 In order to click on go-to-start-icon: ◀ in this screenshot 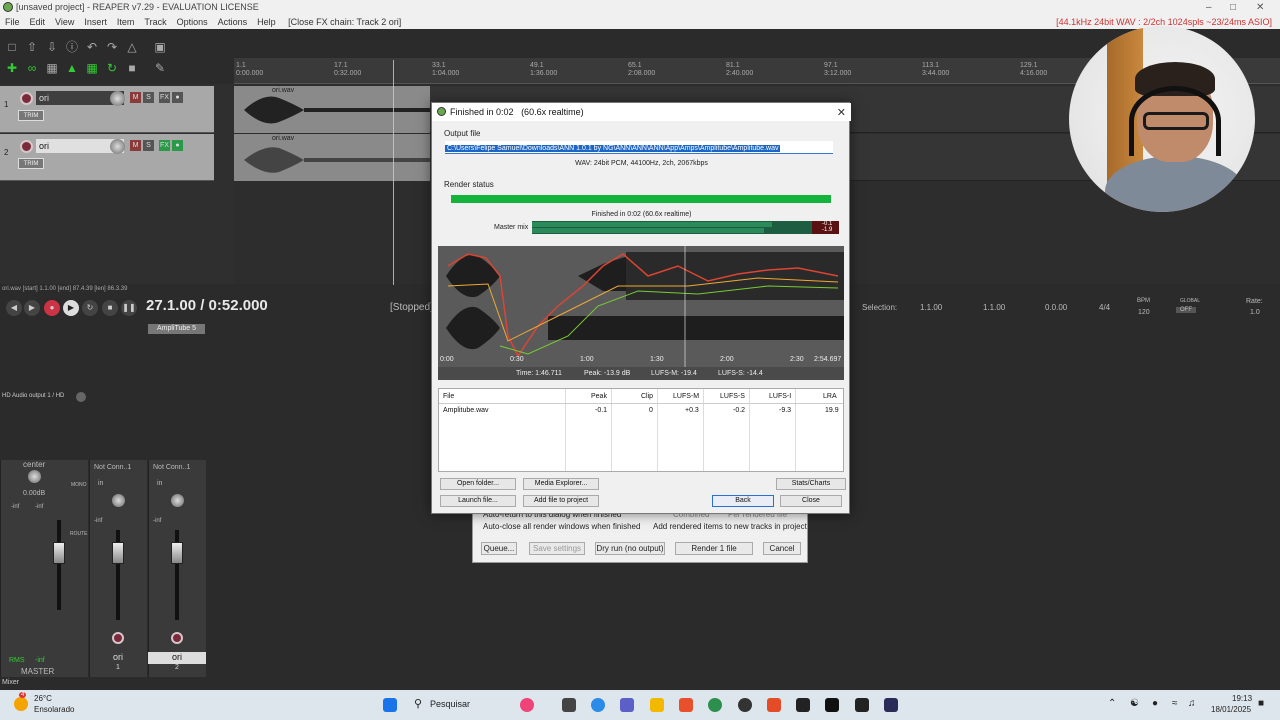, I will do `click(14, 308)`.